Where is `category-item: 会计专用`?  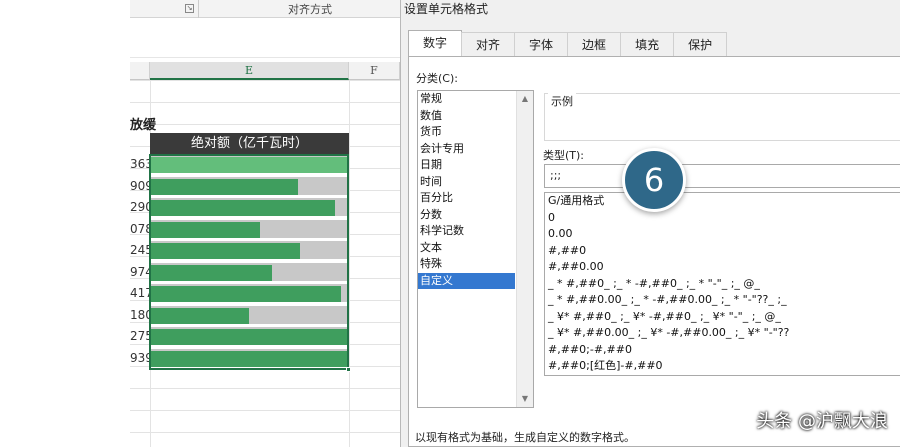 category-item: 会计专用 is located at coordinates (466, 149).